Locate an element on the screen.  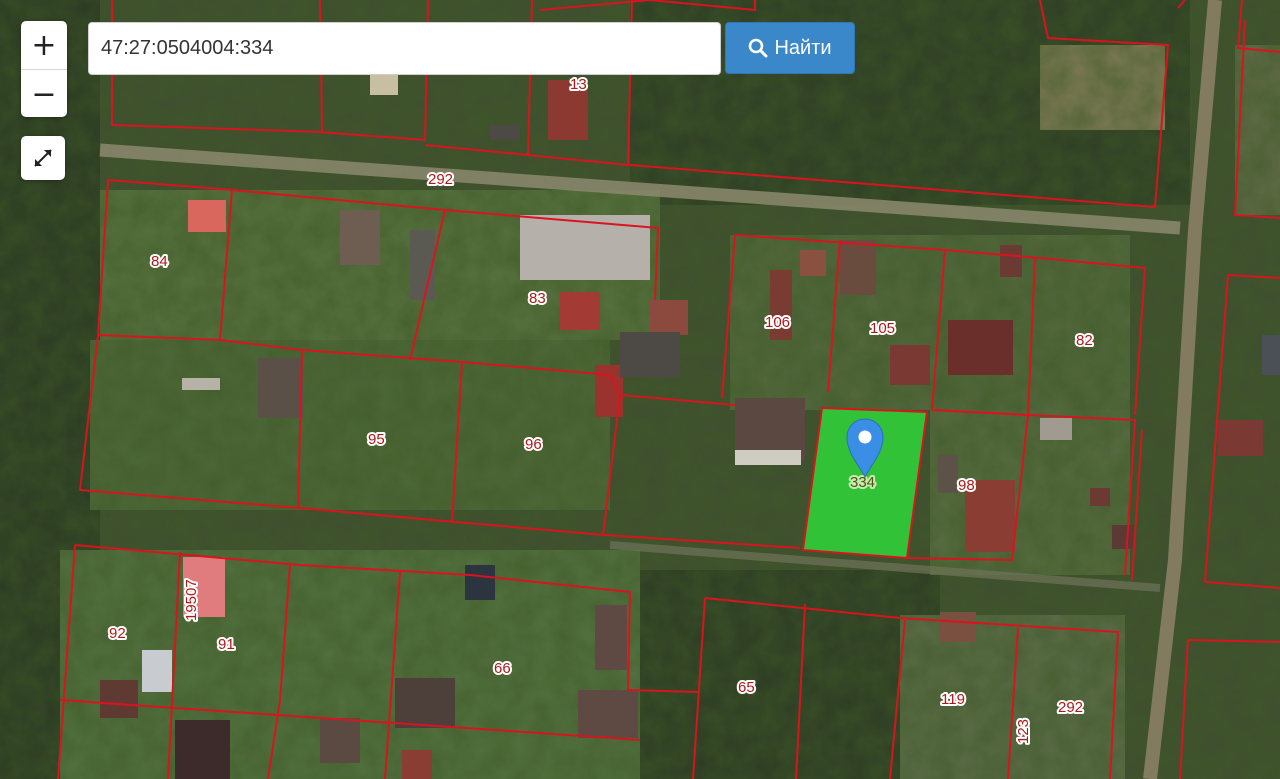
parcel-label: 82 is located at coordinates (1084, 340).